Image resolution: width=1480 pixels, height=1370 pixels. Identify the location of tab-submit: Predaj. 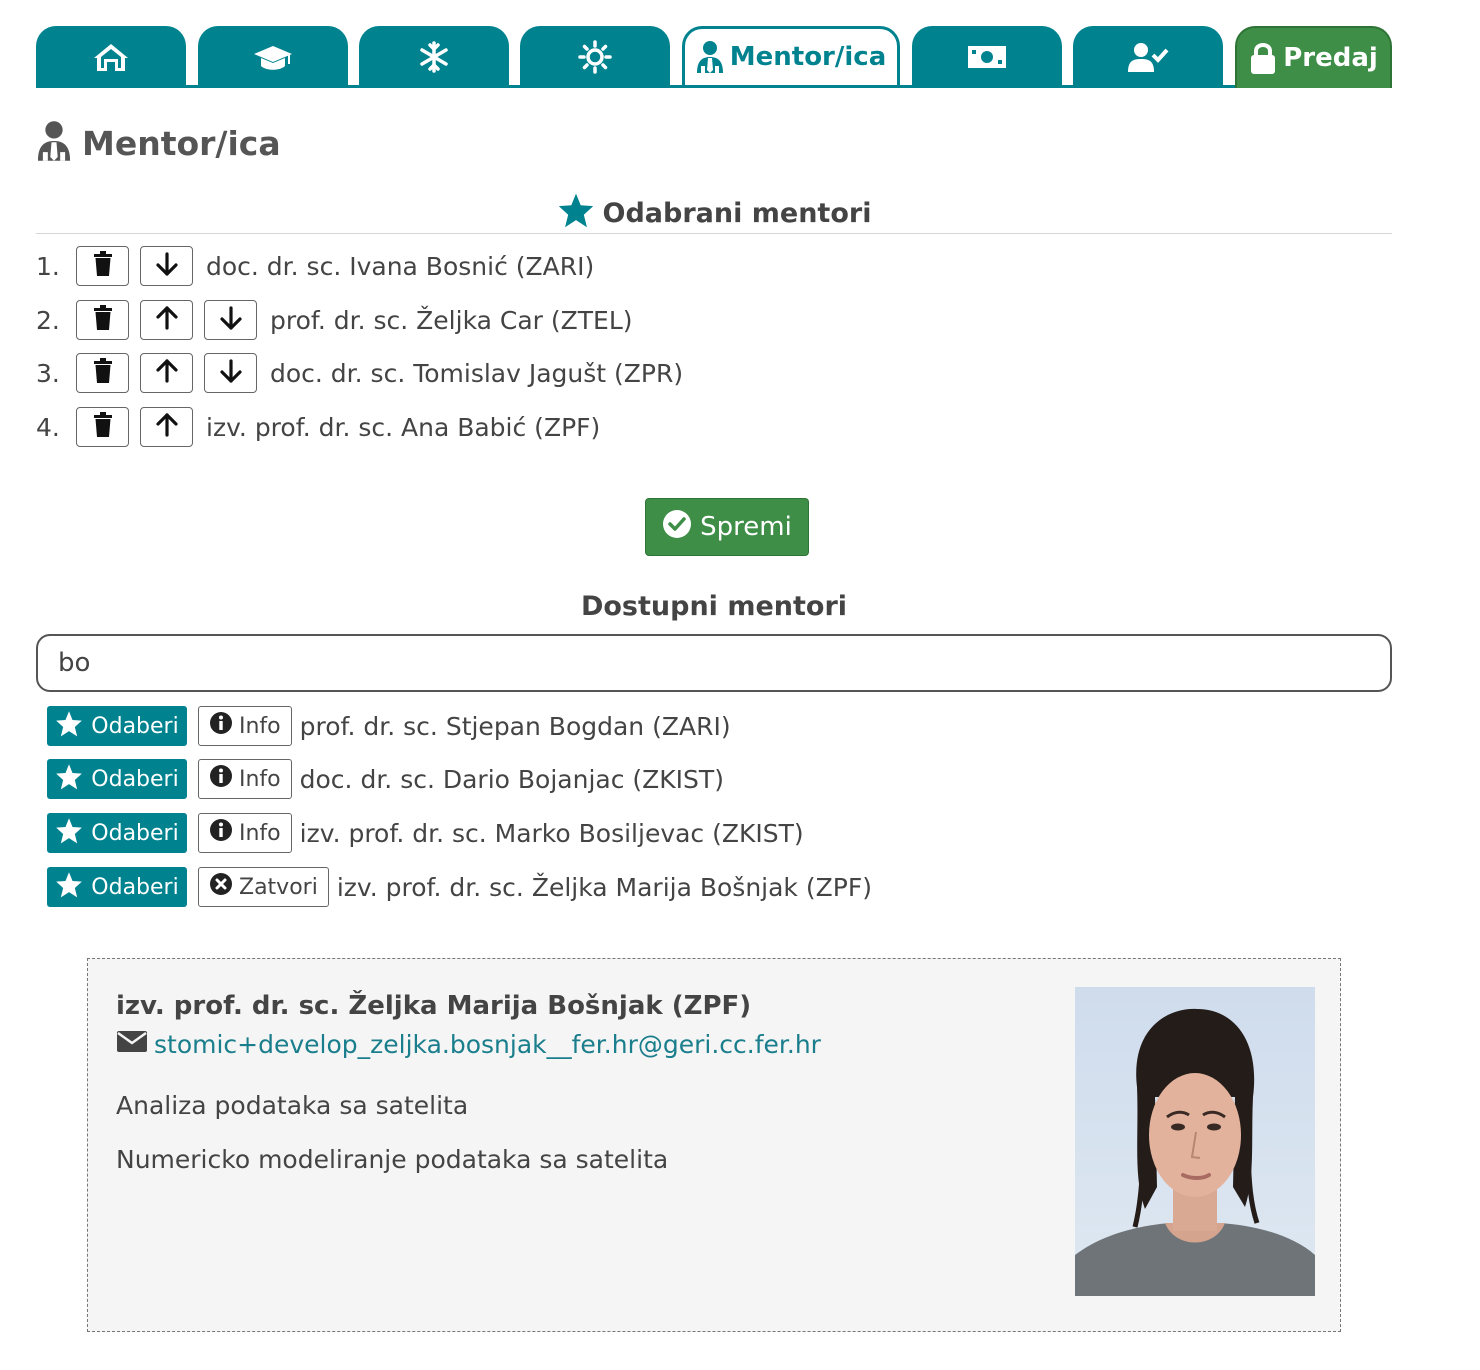
(1313, 57).